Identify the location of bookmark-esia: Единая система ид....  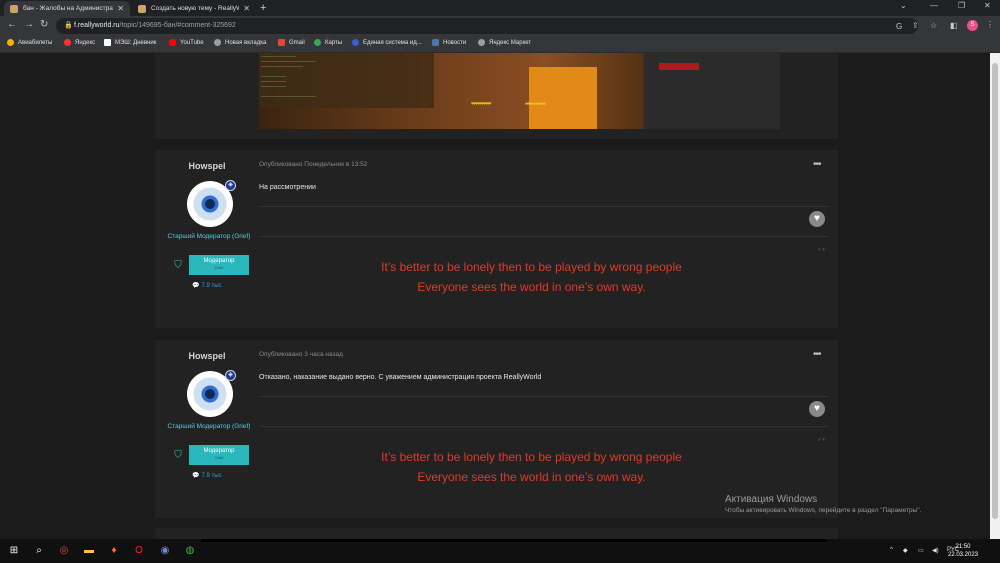
(387, 42).